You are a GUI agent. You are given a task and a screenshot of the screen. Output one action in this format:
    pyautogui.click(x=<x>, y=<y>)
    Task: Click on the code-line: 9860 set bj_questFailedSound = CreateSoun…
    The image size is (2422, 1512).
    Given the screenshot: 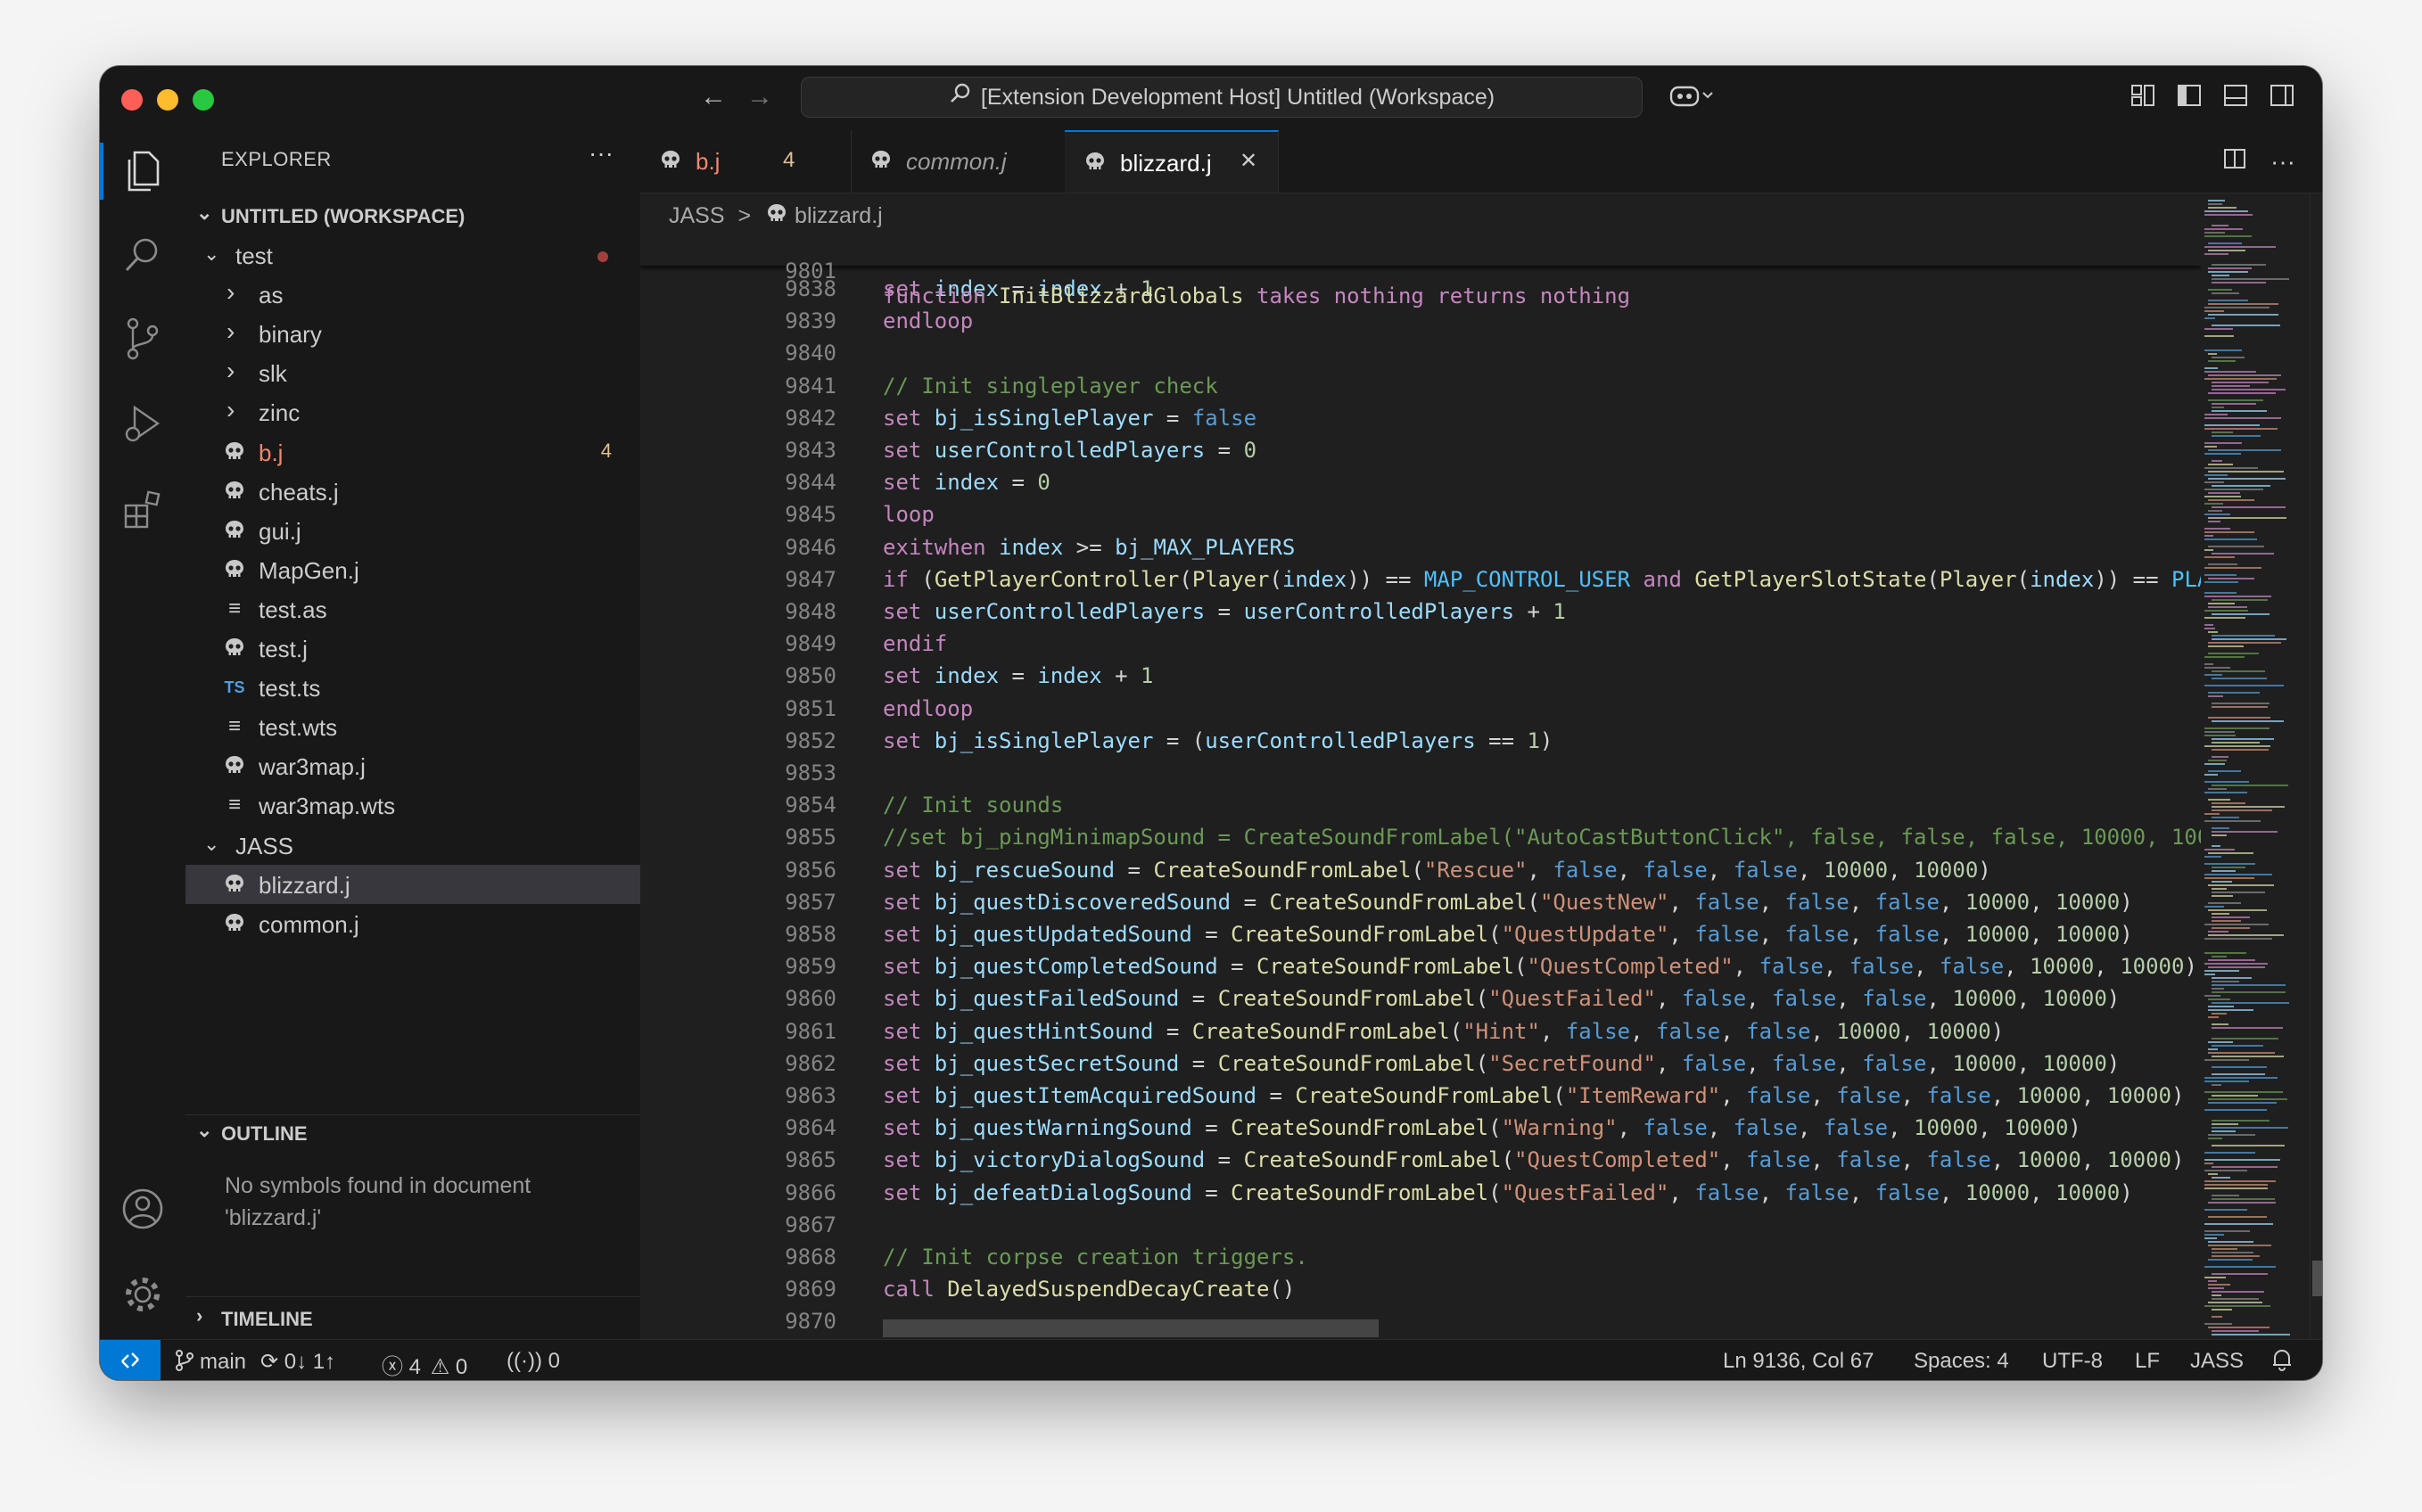 What is the action you would take?
    pyautogui.click(x=1420, y=1002)
    